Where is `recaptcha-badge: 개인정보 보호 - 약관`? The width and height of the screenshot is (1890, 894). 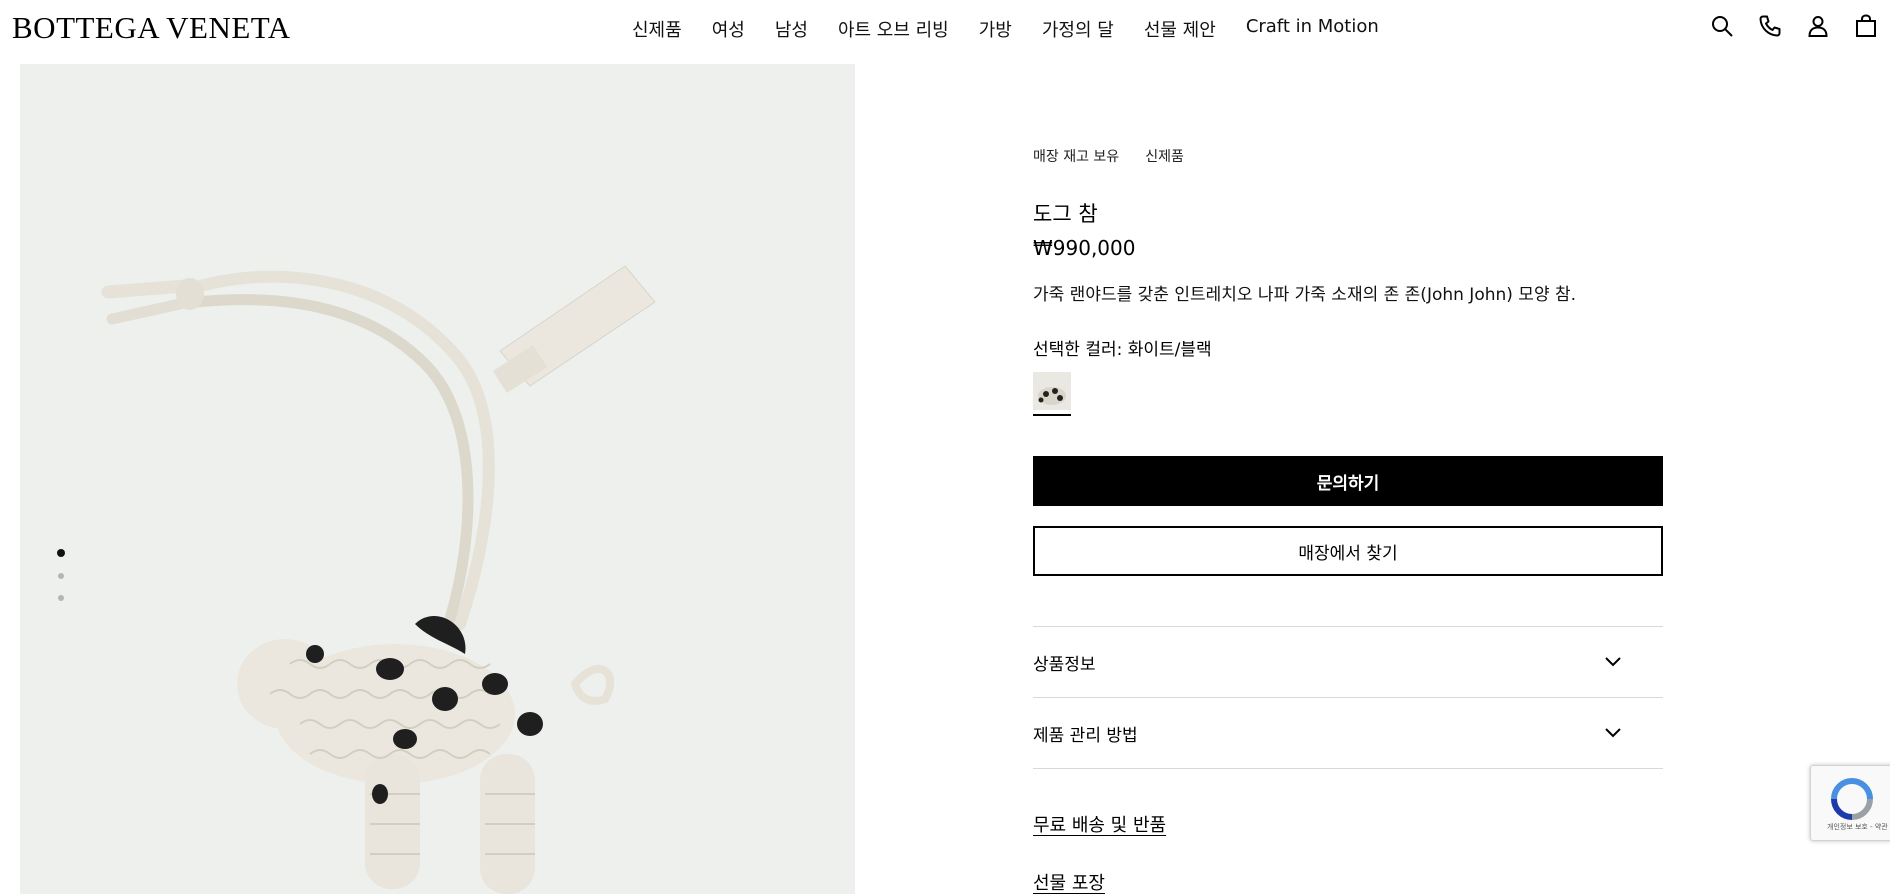 recaptcha-badge: 개인정보 보호 - 약관 is located at coordinates (1850, 803).